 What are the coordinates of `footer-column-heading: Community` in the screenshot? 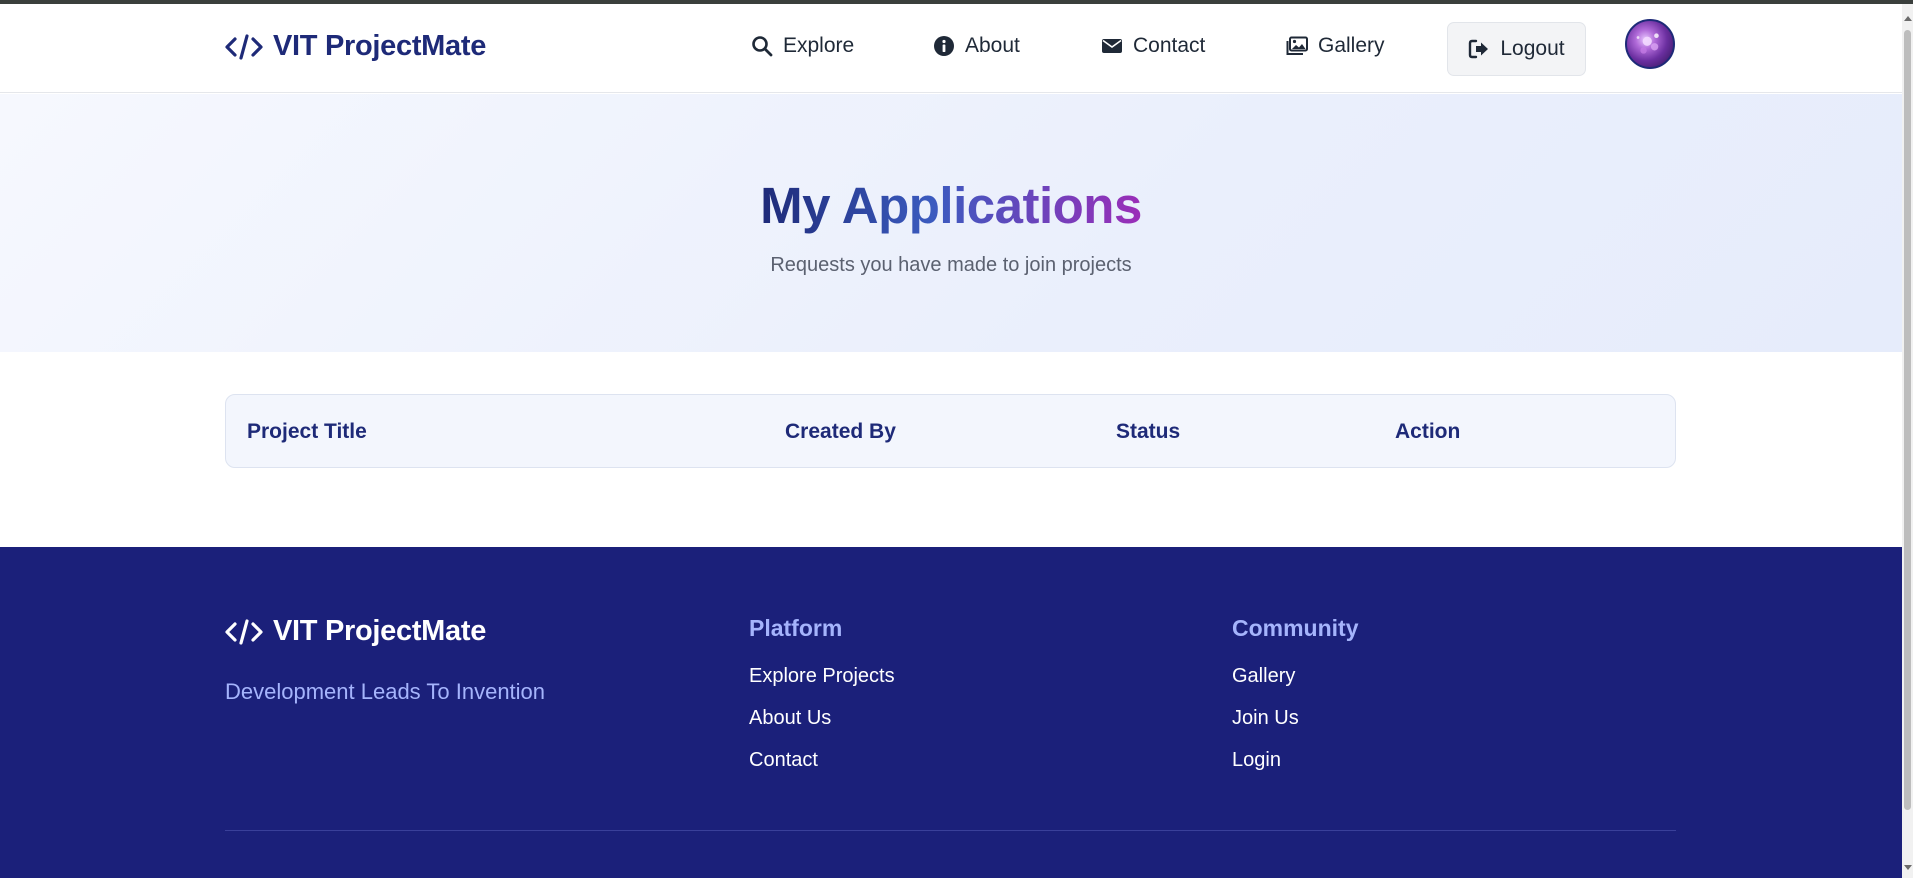 It's located at (1295, 628).